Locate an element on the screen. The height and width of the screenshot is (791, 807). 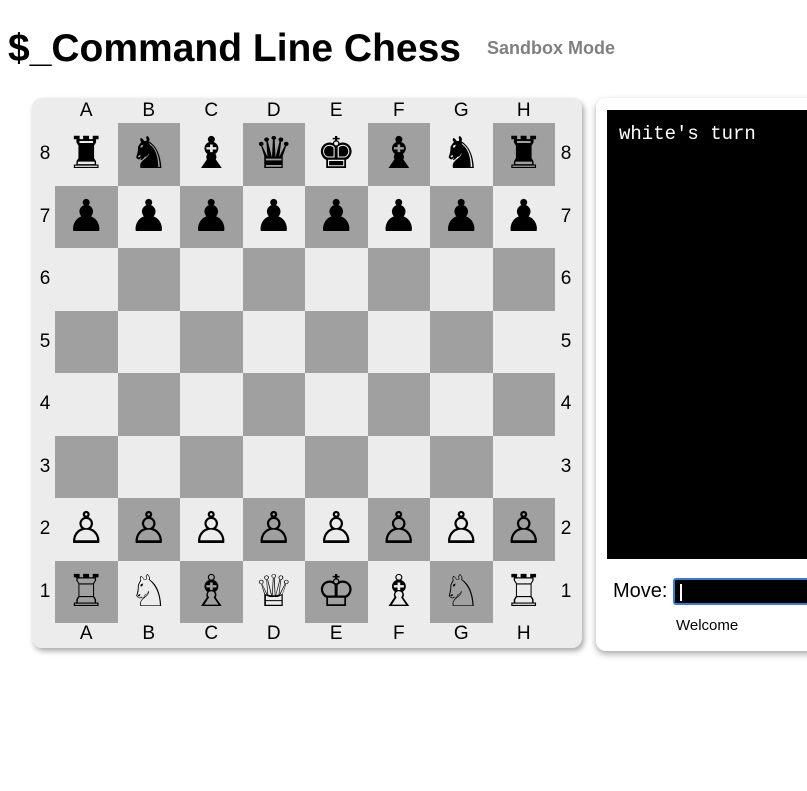
square-b5 is located at coordinates (148, 341).